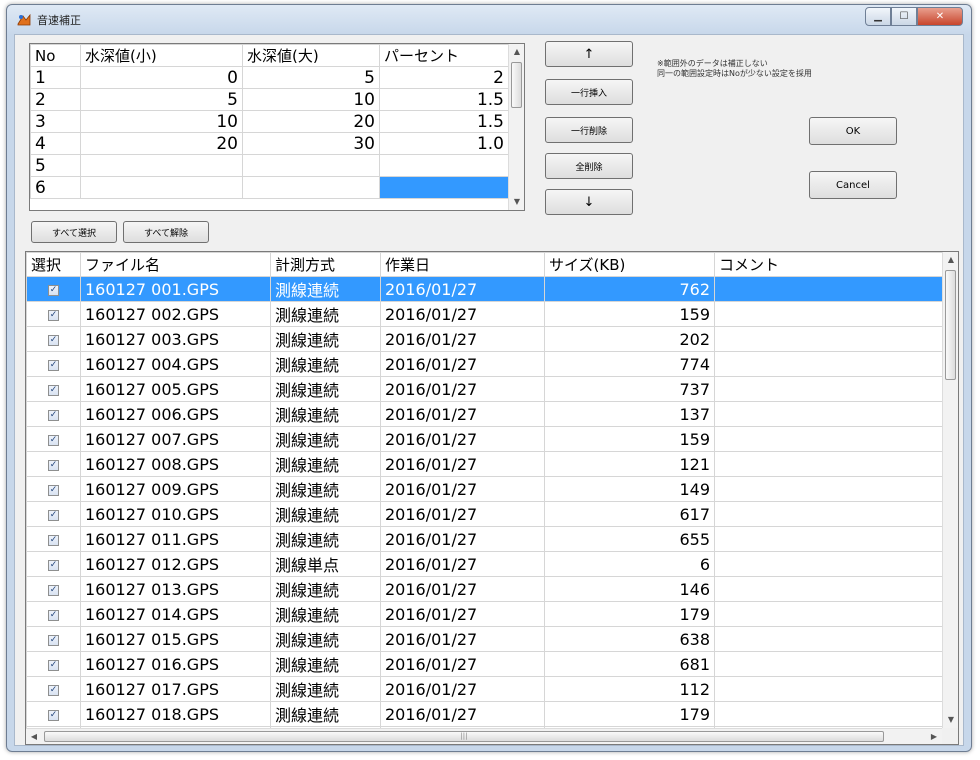 This screenshot has width=980, height=760. I want to click on minimize-button: ▁, so click(878, 16).